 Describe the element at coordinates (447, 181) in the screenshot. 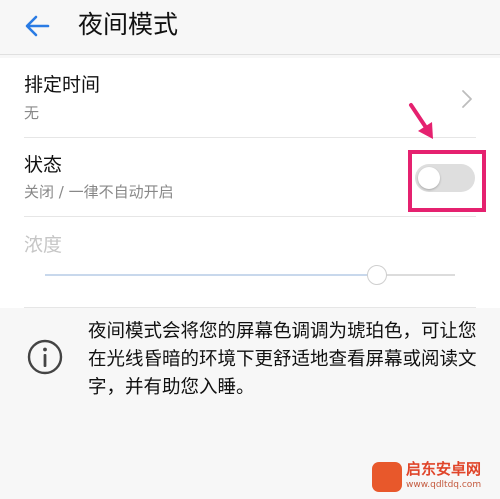

I see `highlight-box` at that location.